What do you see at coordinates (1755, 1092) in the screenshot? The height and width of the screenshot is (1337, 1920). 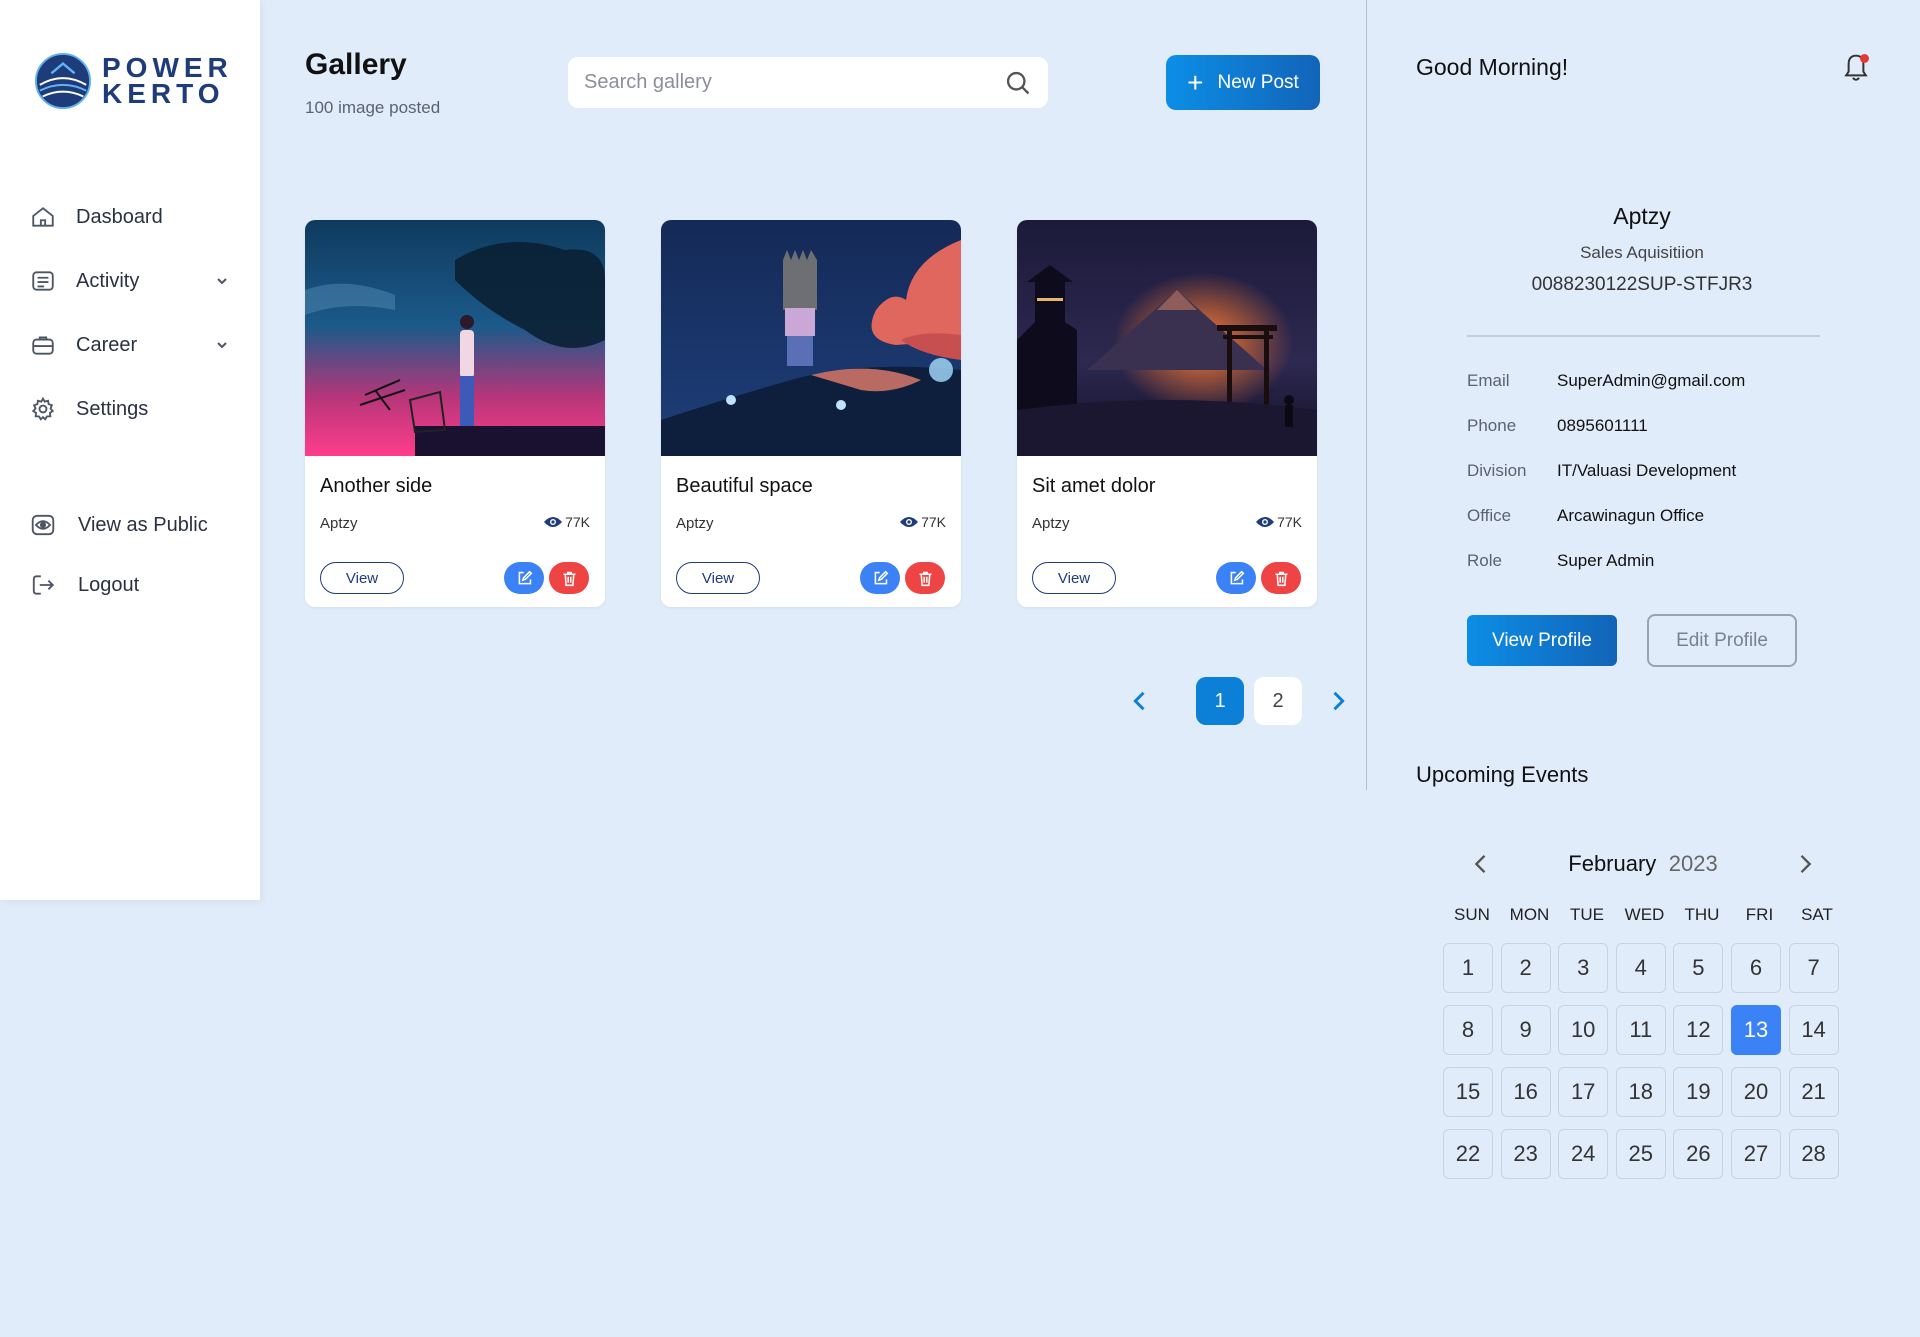 I see `calendar-day: 20` at bounding box center [1755, 1092].